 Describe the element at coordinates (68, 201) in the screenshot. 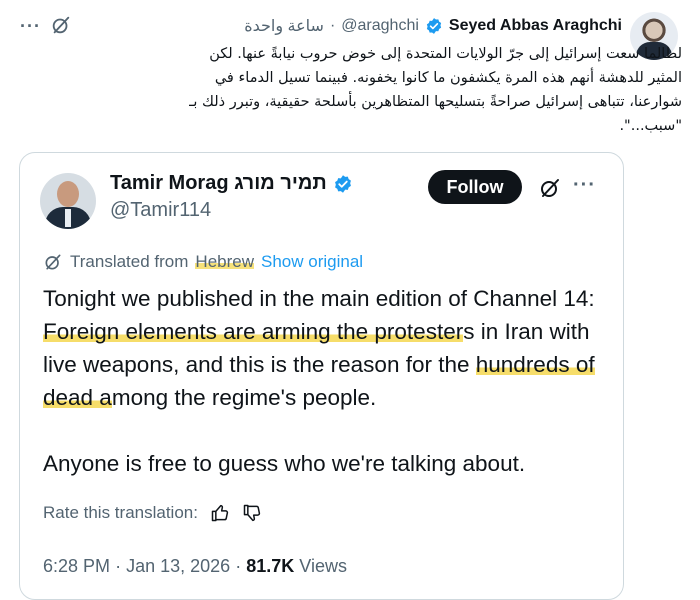

I see `quoted-avatar` at that location.